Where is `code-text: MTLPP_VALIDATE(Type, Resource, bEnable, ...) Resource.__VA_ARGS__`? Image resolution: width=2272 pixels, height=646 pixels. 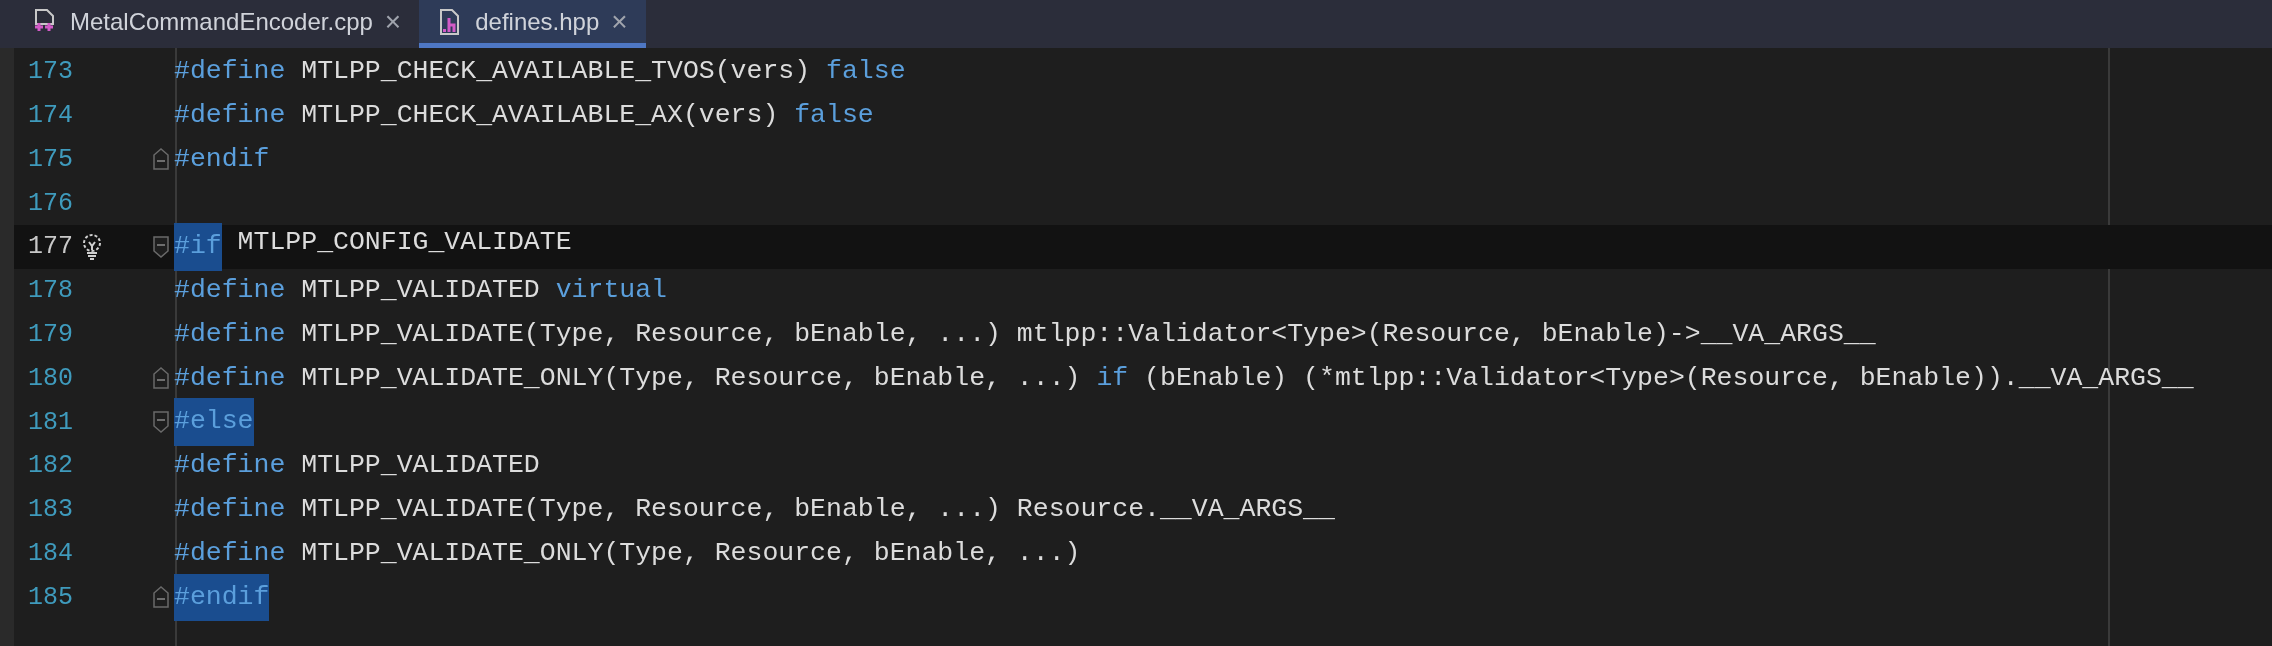
code-text: MTLPP_VALIDATE(Type, Resource, bEnable, ...) Resource.__VA_ARGS__ is located at coordinates (817, 509).